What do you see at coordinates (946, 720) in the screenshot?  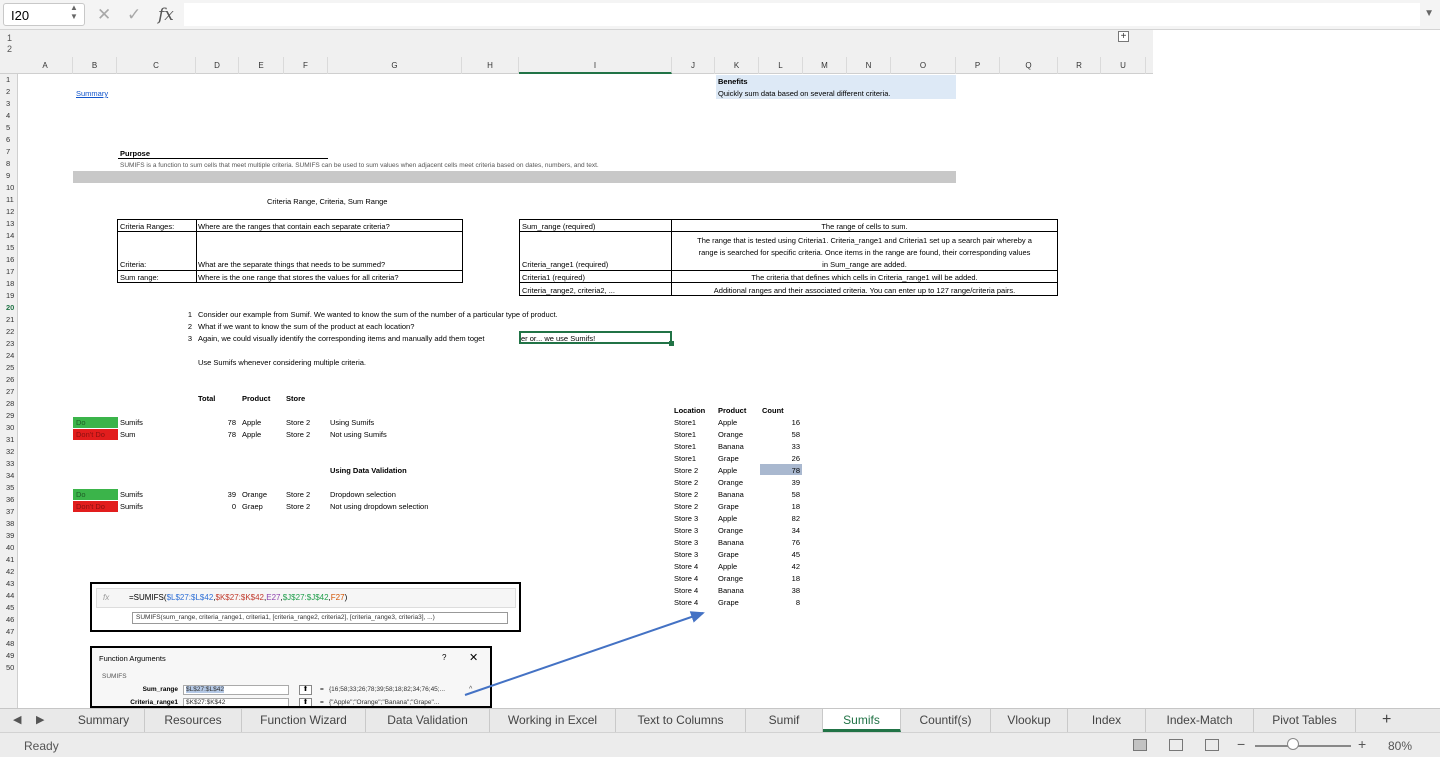 I see `sheet-tab-countif-s: Countif(s)` at bounding box center [946, 720].